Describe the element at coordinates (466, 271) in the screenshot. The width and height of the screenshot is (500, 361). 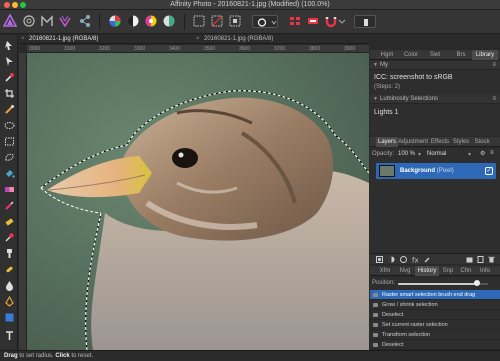
I see `tab-channels: Chn` at that location.